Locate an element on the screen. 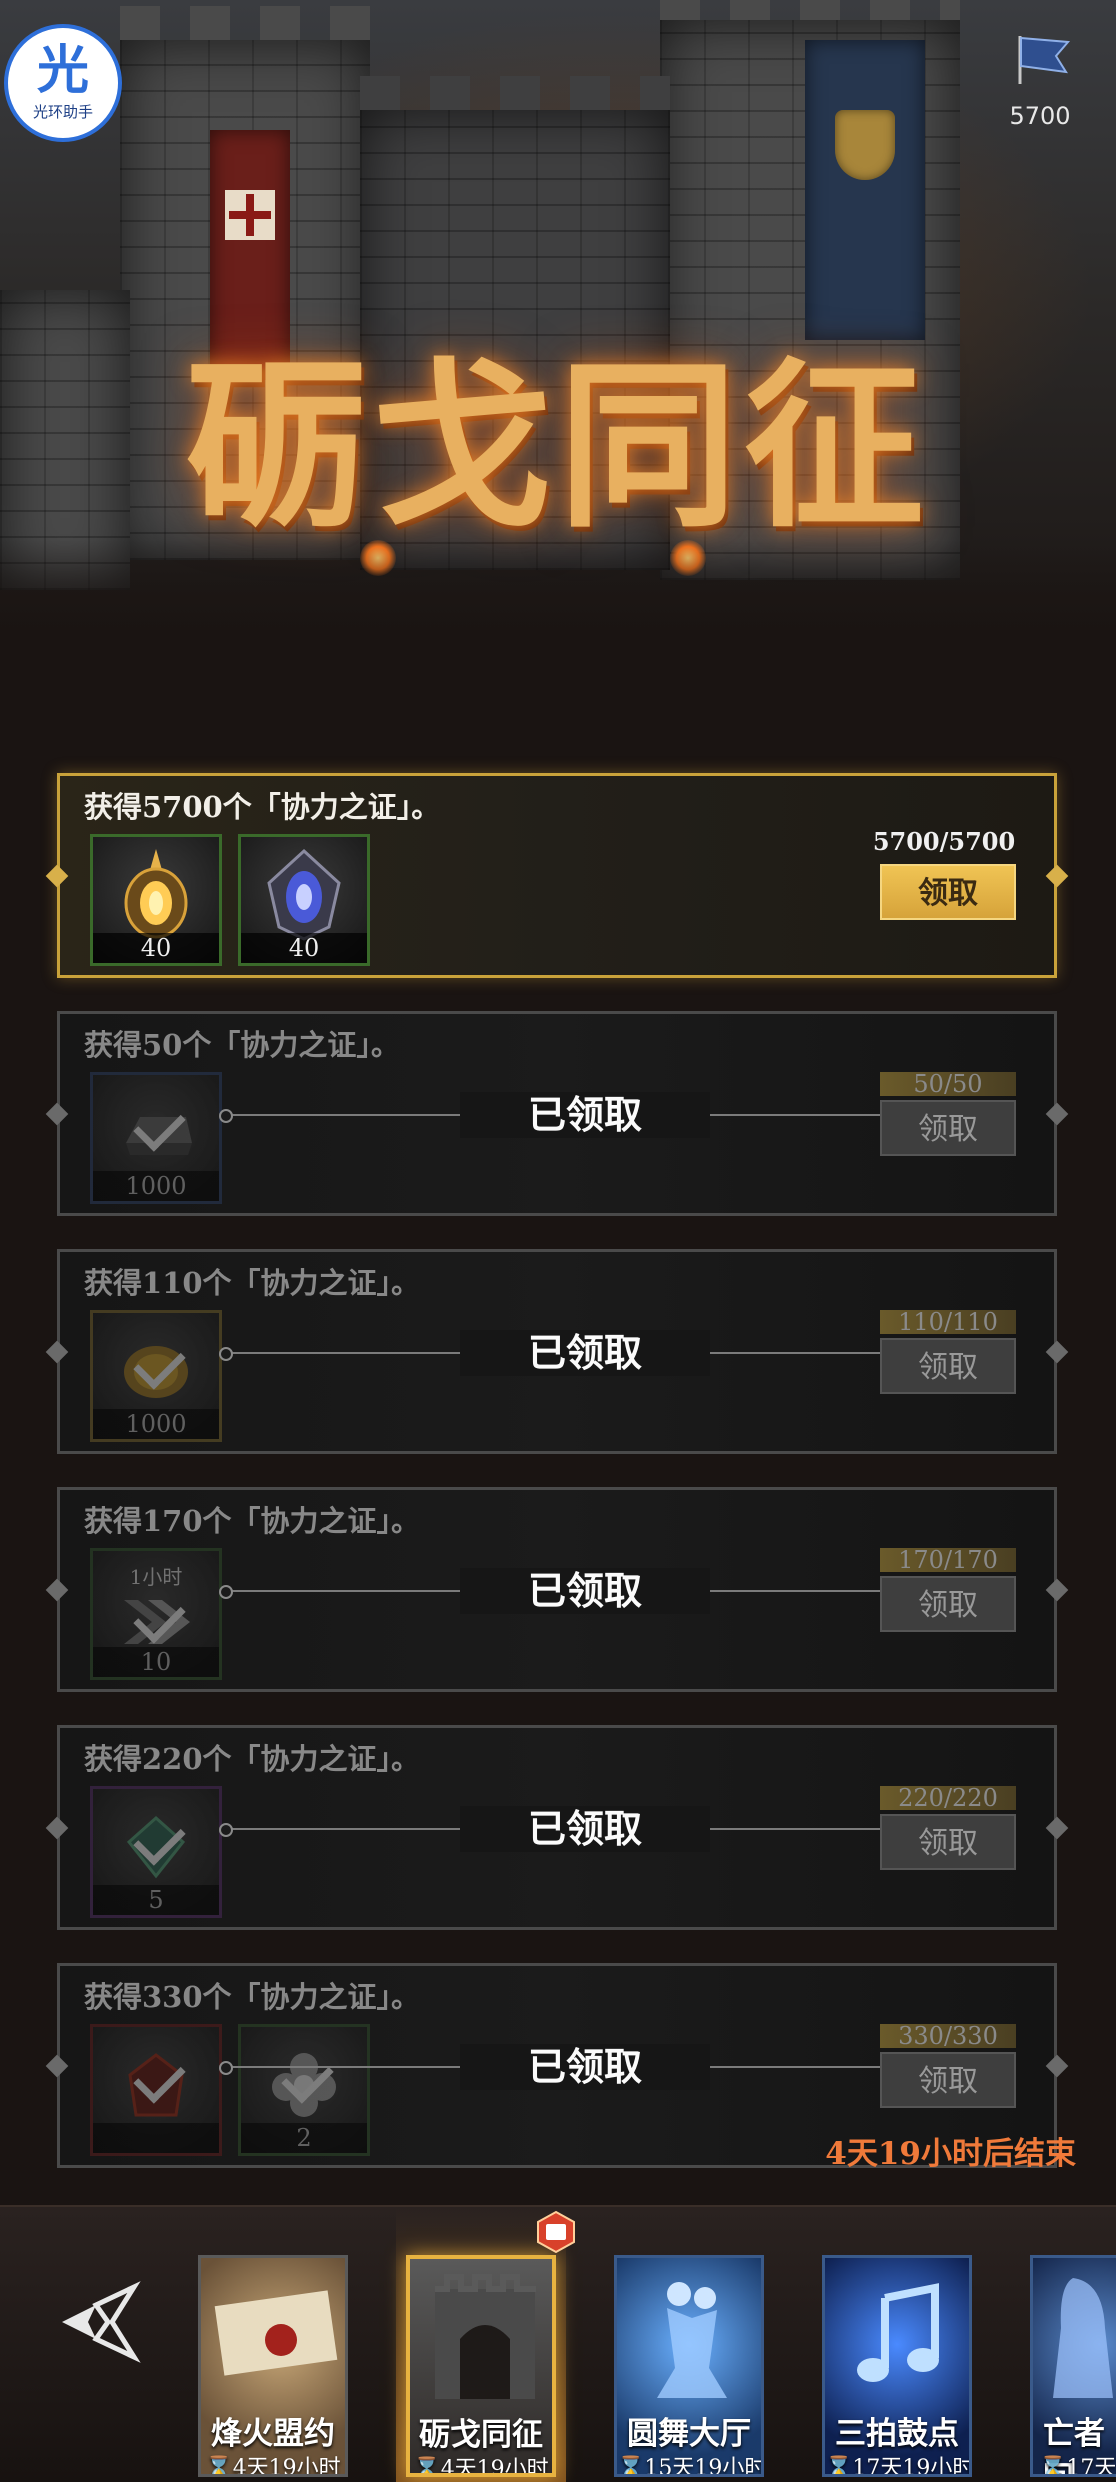 Image resolution: width=1116 pixels, height=2482 pixels. mission-title: 获得110个「协力之证」。 is located at coordinates (252, 1283).